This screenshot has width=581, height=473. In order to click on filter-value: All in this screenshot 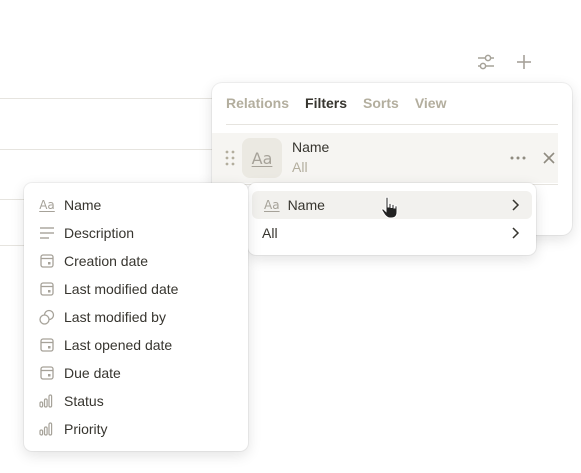, I will do `click(300, 167)`.